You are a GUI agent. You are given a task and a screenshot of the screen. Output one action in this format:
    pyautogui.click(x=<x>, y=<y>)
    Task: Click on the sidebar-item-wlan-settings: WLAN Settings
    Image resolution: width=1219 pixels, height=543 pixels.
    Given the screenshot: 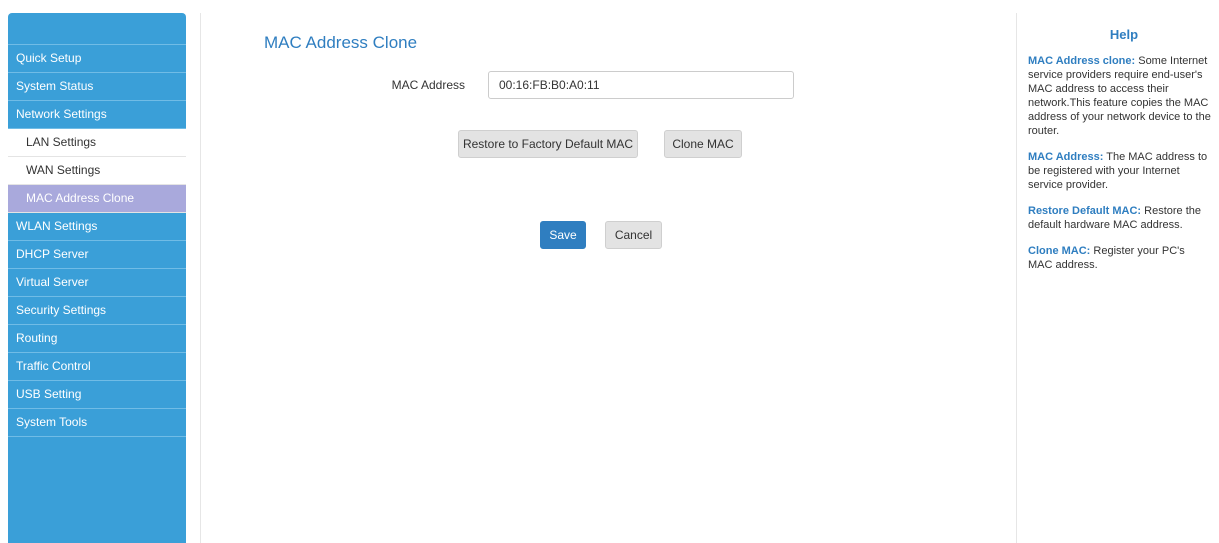 What is the action you would take?
    pyautogui.click(x=97, y=227)
    